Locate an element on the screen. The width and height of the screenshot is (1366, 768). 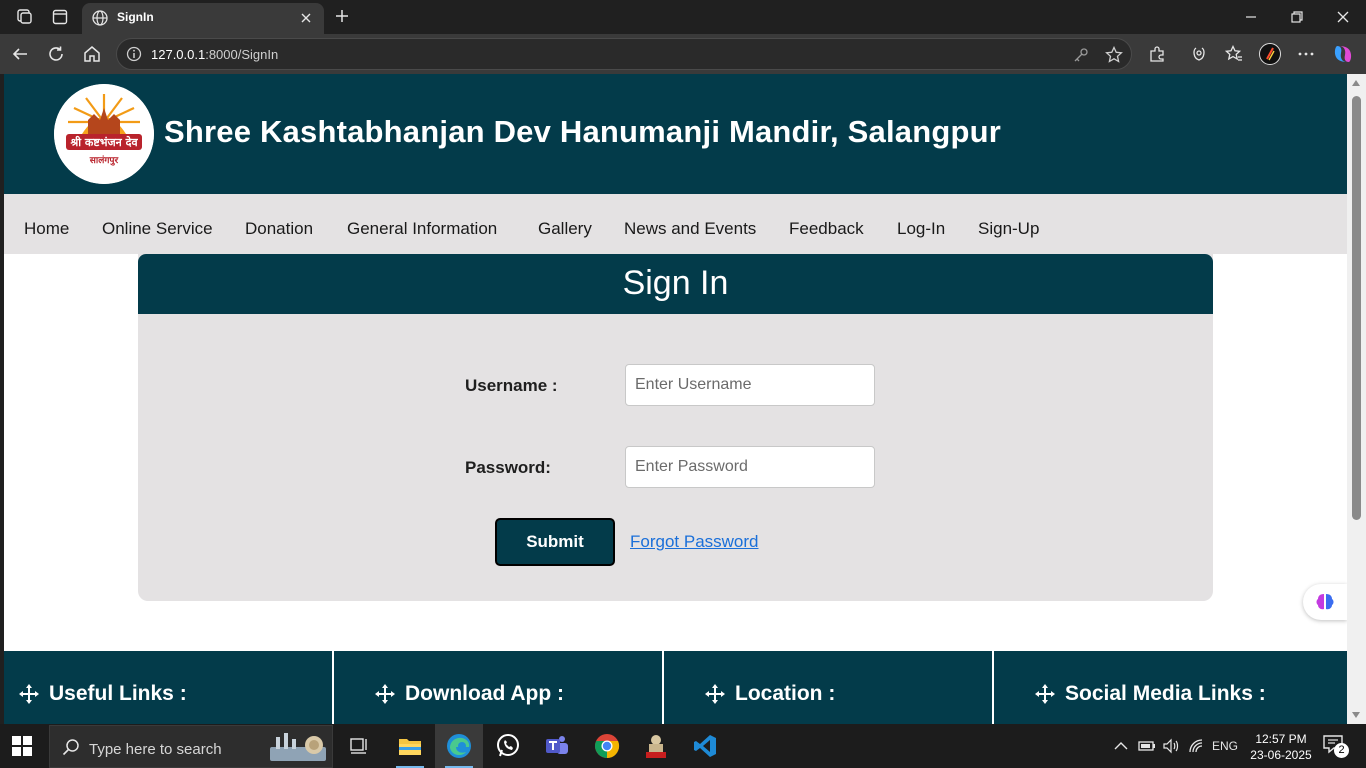
url-text: 127.0.0.1:8000/SignIn is located at coordinates (215, 54).